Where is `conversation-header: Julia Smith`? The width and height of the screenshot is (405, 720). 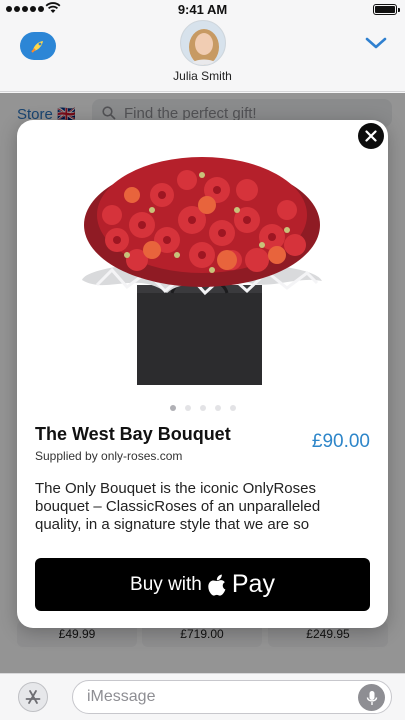
conversation-header: Julia Smith is located at coordinates (202, 56).